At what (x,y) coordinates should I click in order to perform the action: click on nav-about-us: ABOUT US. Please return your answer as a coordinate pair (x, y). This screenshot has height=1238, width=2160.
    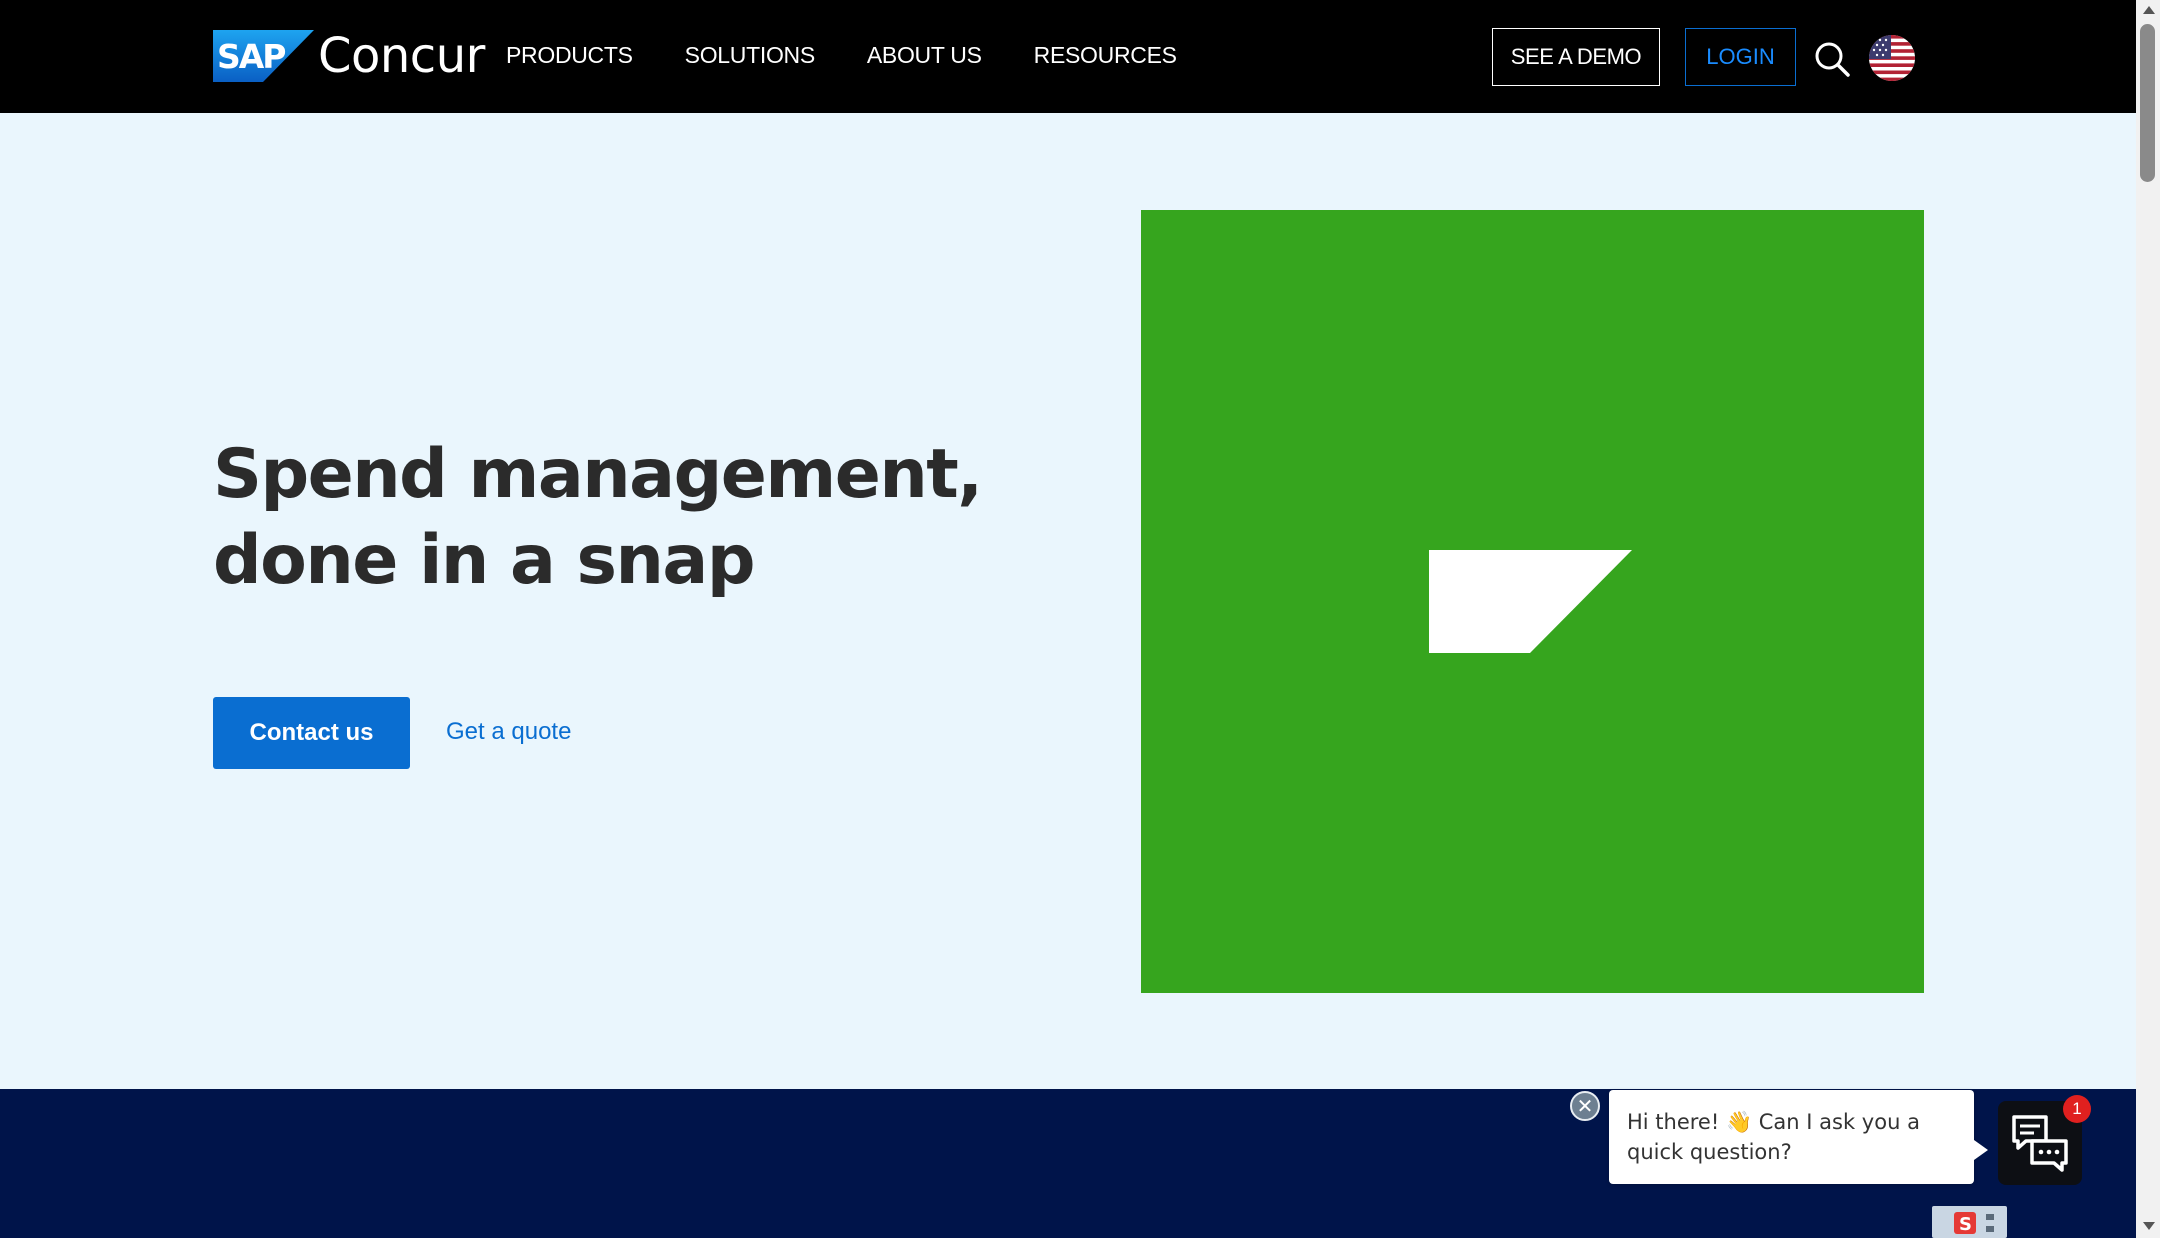
    Looking at the image, I should click on (924, 55).